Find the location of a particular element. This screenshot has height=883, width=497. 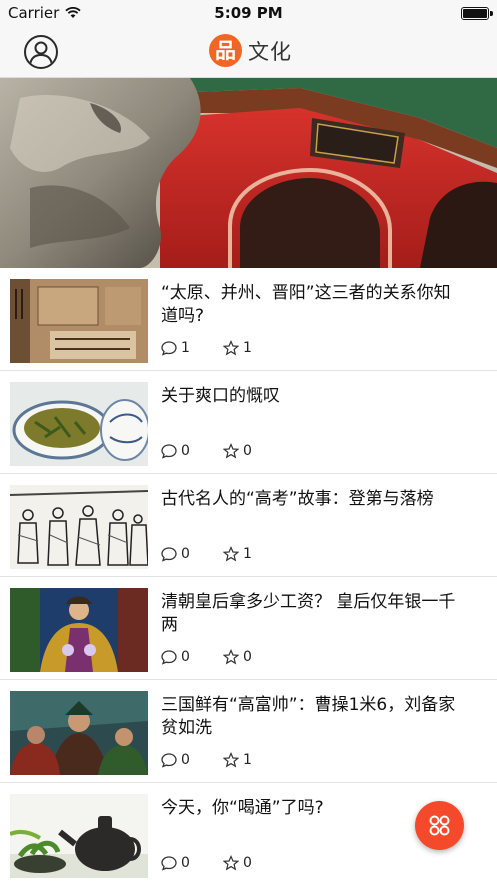

status-bar: Carrier 5:09 PM is located at coordinates (248, 13).